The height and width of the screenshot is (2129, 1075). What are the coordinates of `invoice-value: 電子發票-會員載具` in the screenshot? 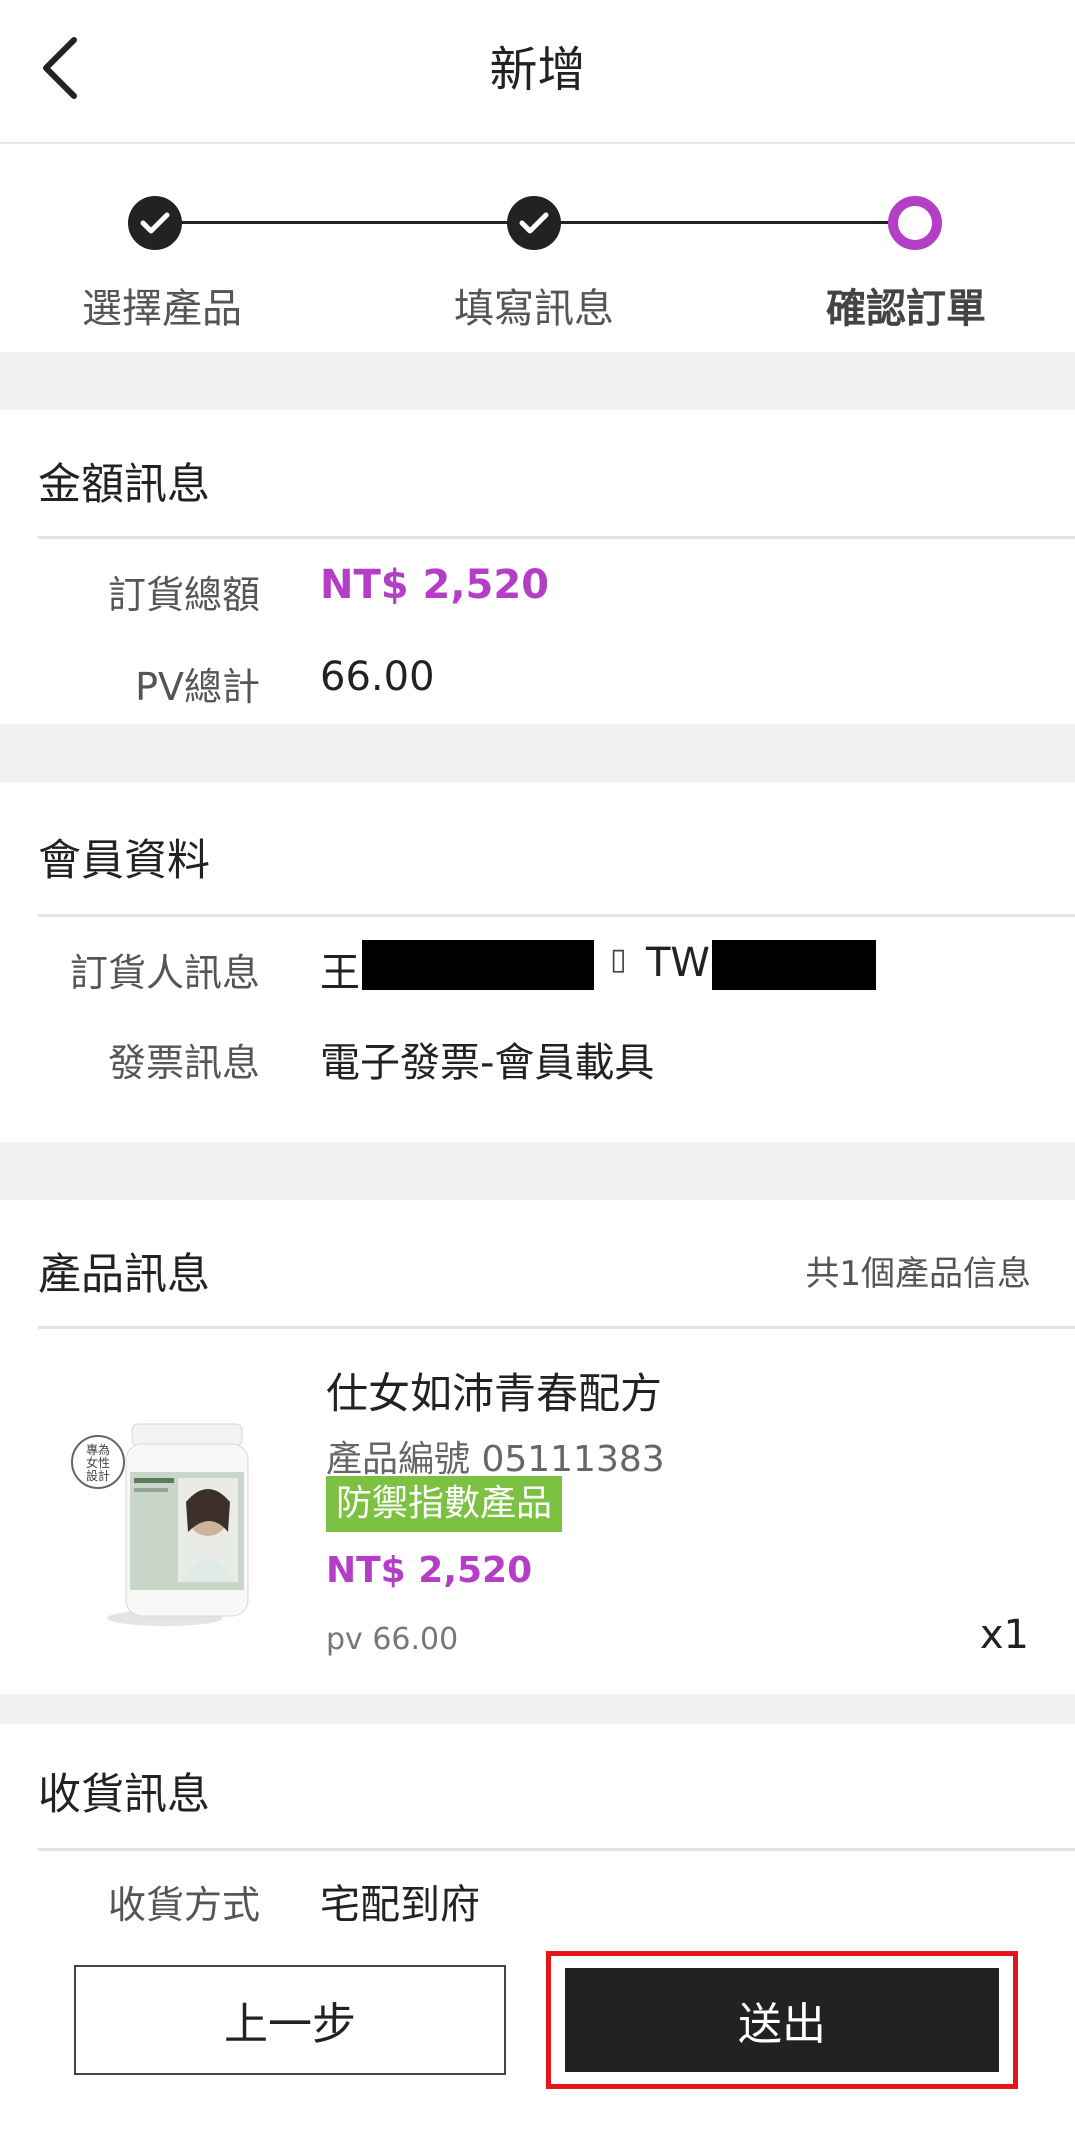 It's located at (487, 1063).